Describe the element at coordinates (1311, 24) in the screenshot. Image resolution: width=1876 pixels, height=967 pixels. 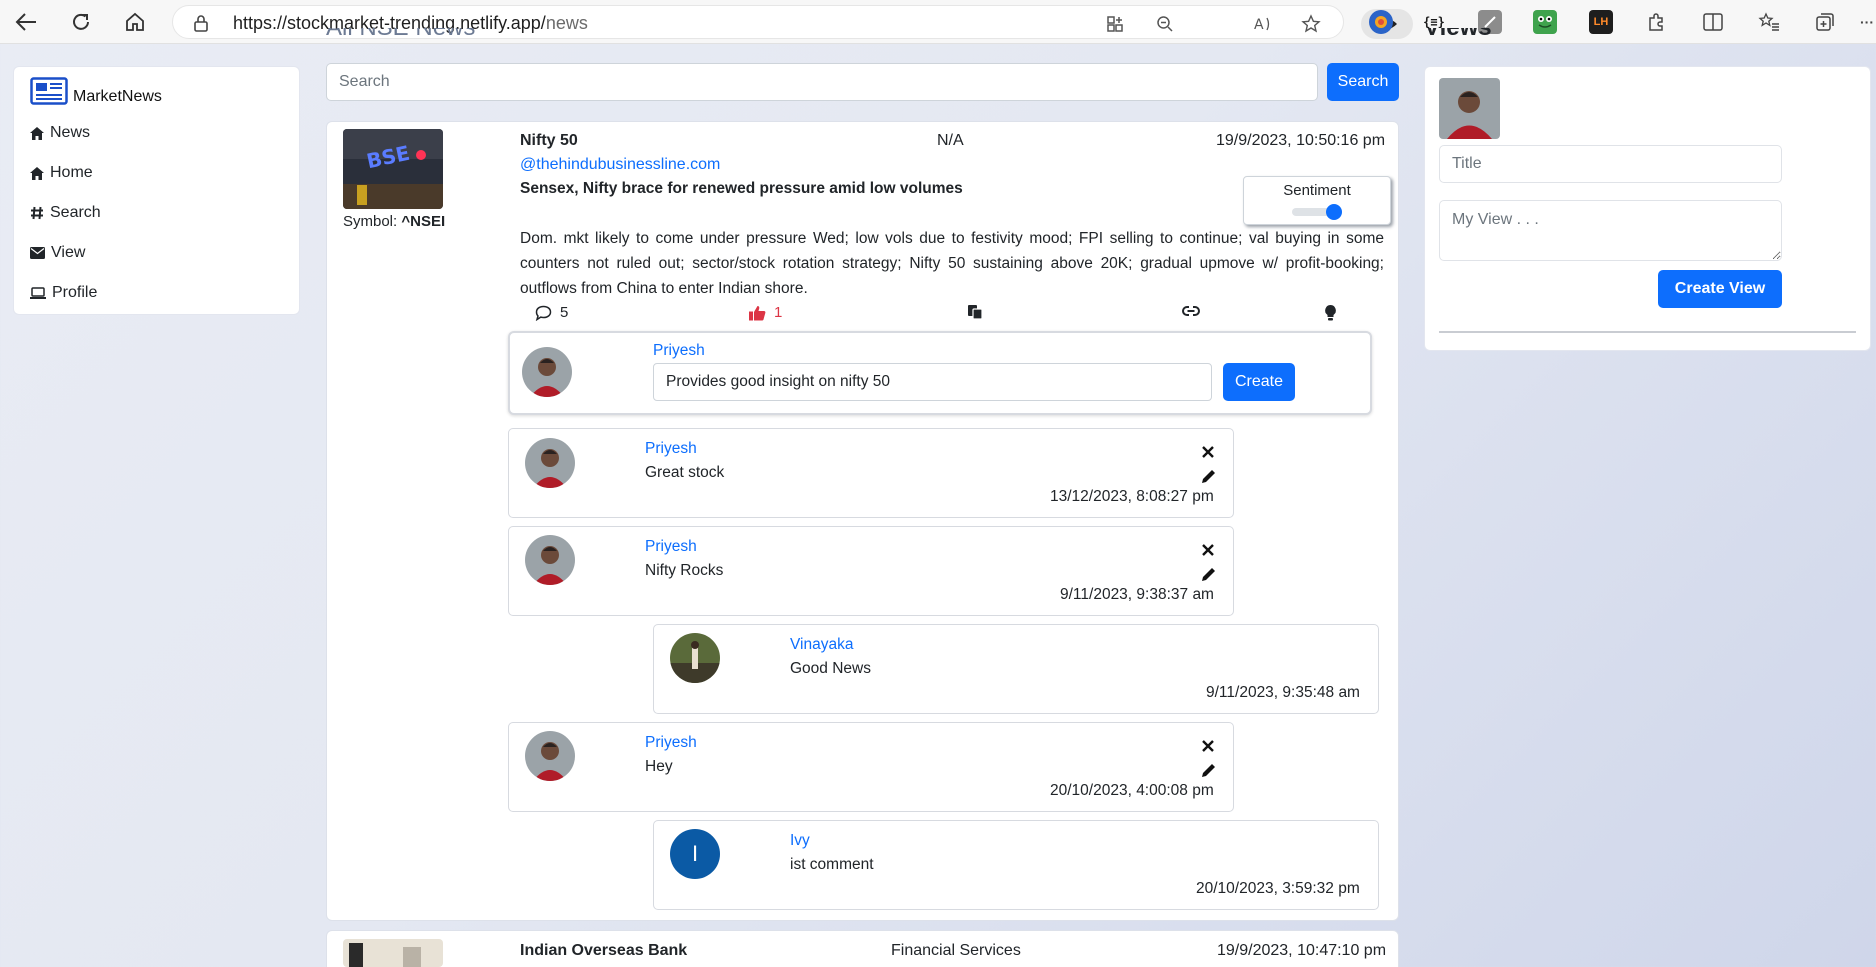
I see `favorite-star-icon` at that location.